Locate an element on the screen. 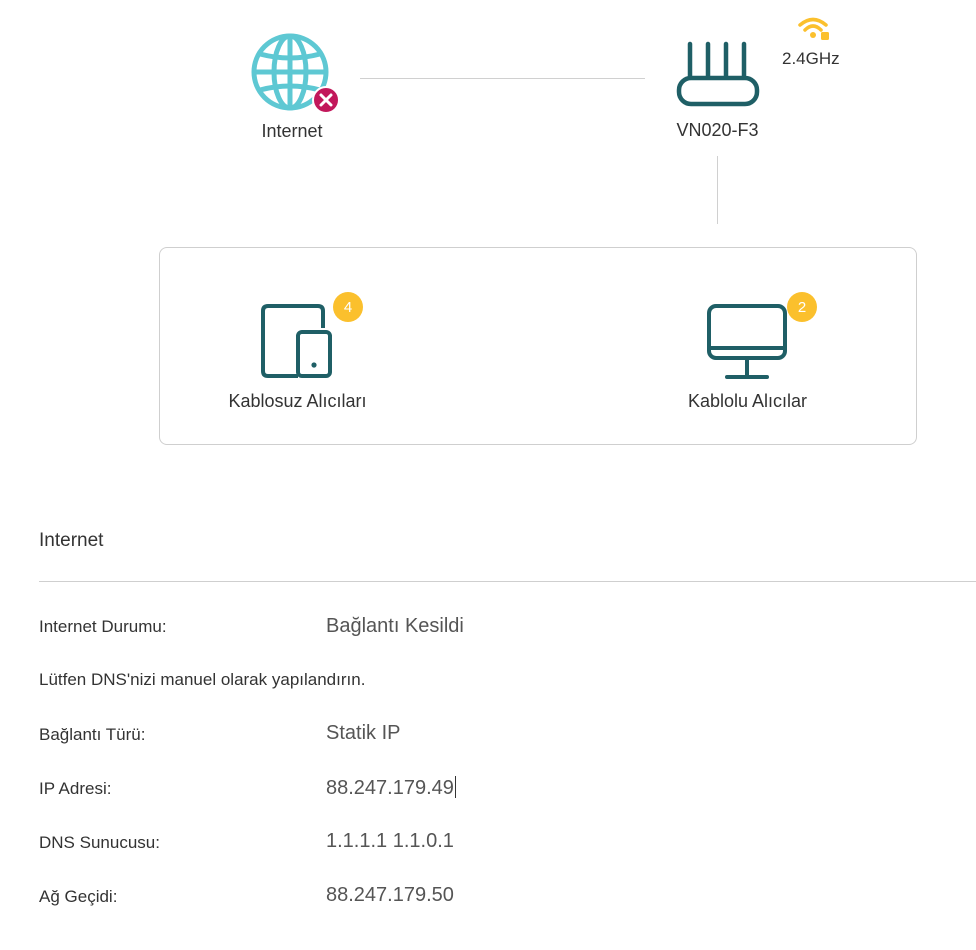 Image resolution: width=976 pixels, height=950 pixels. text-cursor is located at coordinates (455, 787).